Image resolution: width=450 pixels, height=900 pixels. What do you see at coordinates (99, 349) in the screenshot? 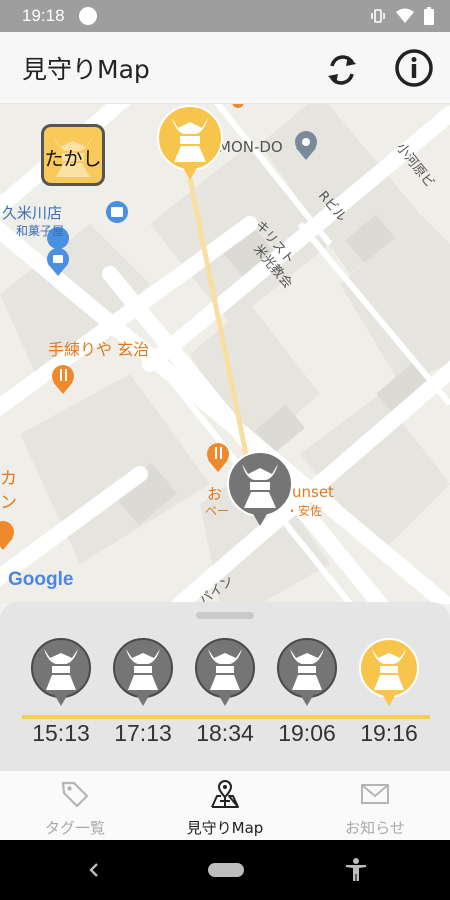
I see `map-label-teneri: 手練りや 玄治` at bounding box center [99, 349].